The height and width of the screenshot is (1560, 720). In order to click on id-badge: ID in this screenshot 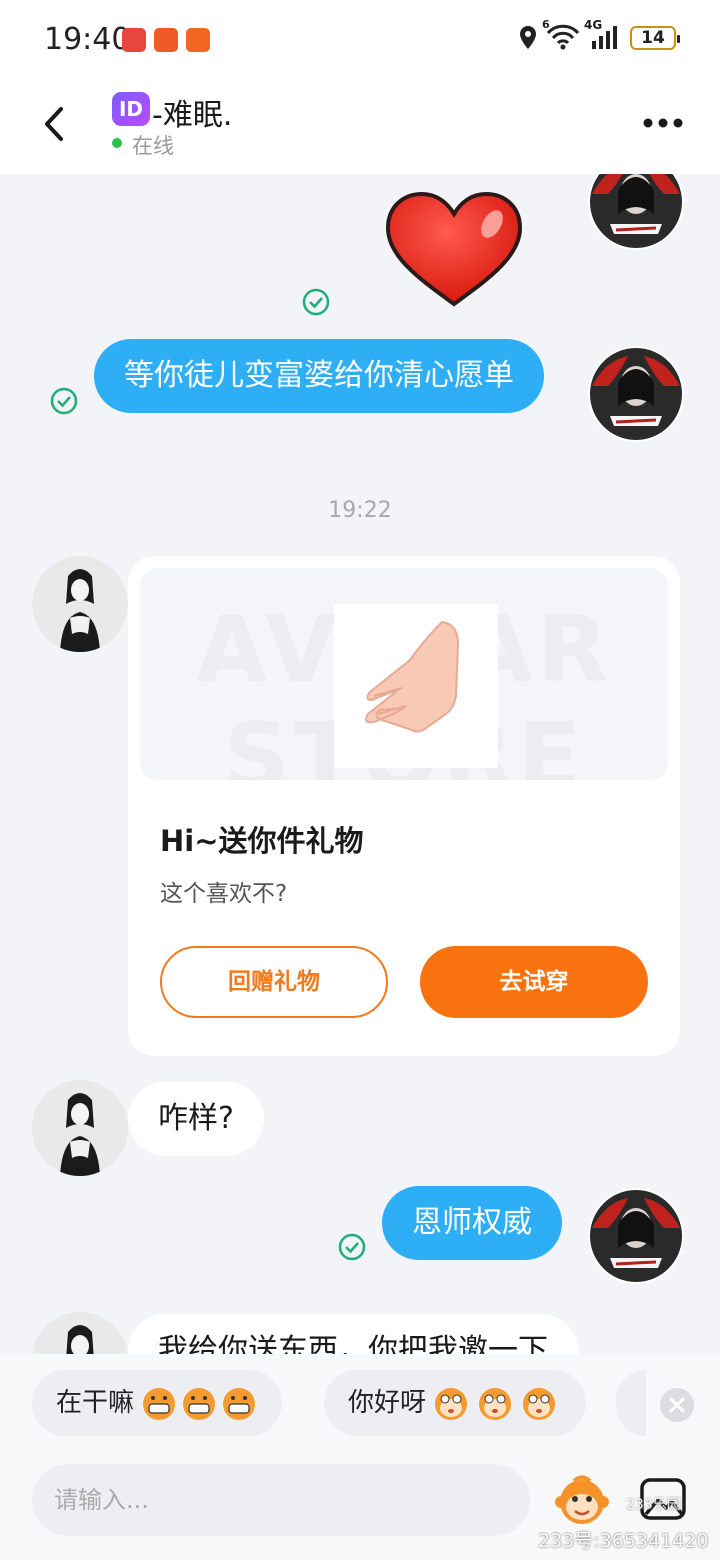, I will do `click(131, 109)`.